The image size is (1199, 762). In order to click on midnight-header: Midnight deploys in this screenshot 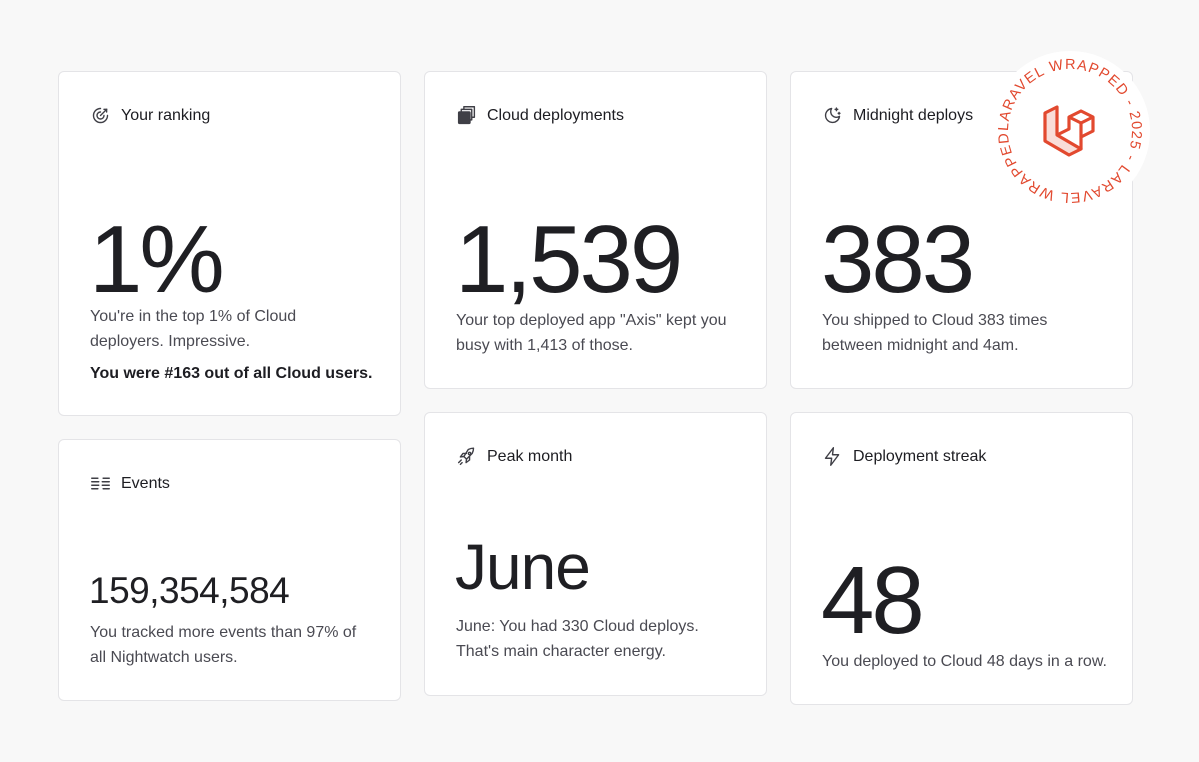, I will do `click(897, 115)`.